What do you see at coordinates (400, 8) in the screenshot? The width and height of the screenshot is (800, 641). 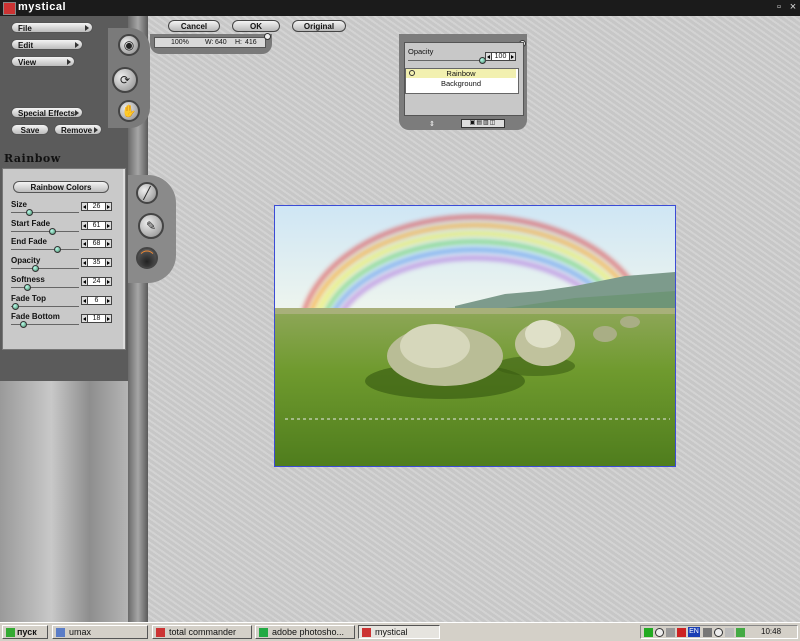 I see `title-bar: mystical ▫ ×` at bounding box center [400, 8].